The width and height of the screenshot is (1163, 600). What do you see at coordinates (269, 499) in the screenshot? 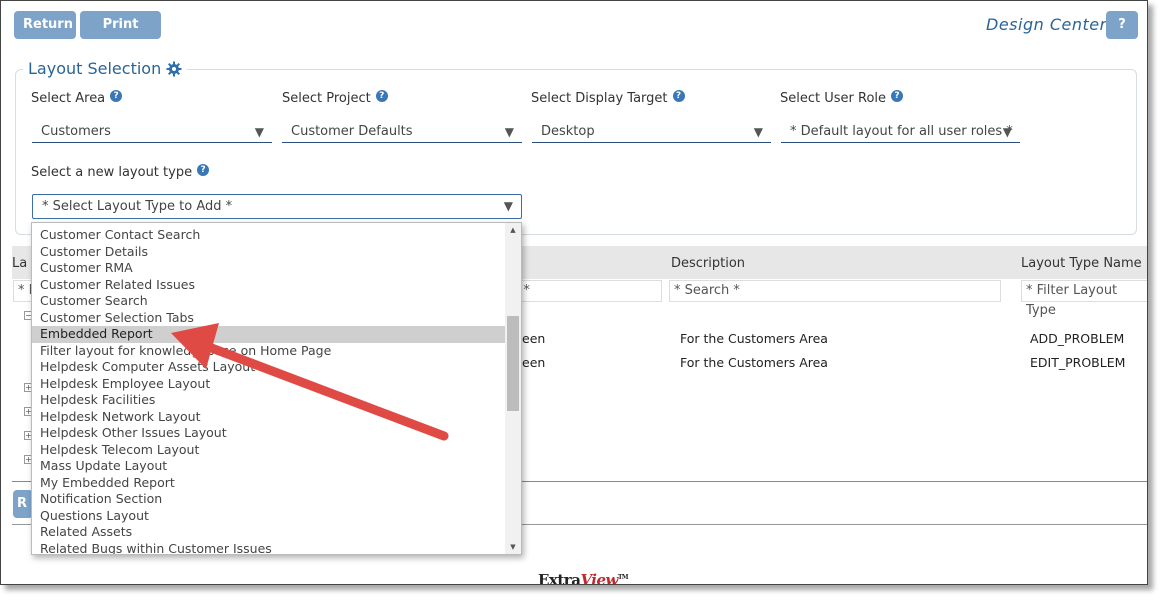
I see `dropdown-option: Notification Section` at bounding box center [269, 499].